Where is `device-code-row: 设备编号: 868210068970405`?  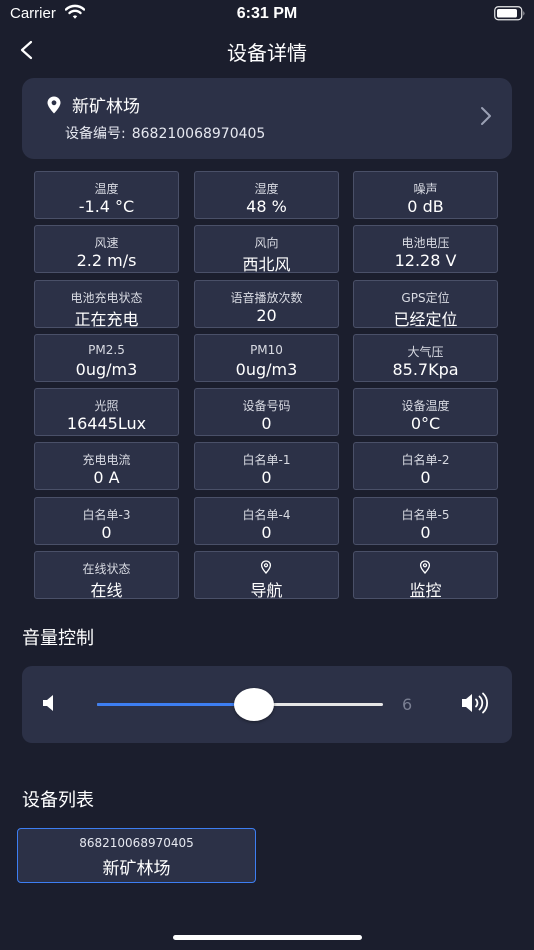
device-code-row: 设备编号: 868210068970405 is located at coordinates (165, 133).